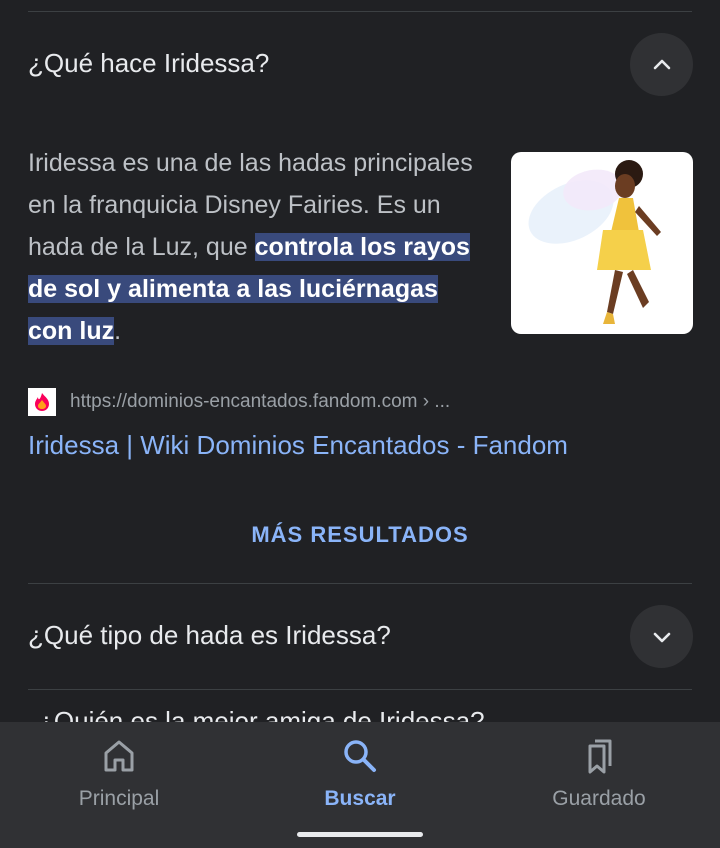 This screenshot has height=848, width=720. What do you see at coordinates (119, 756) in the screenshot?
I see `home-icon` at bounding box center [119, 756].